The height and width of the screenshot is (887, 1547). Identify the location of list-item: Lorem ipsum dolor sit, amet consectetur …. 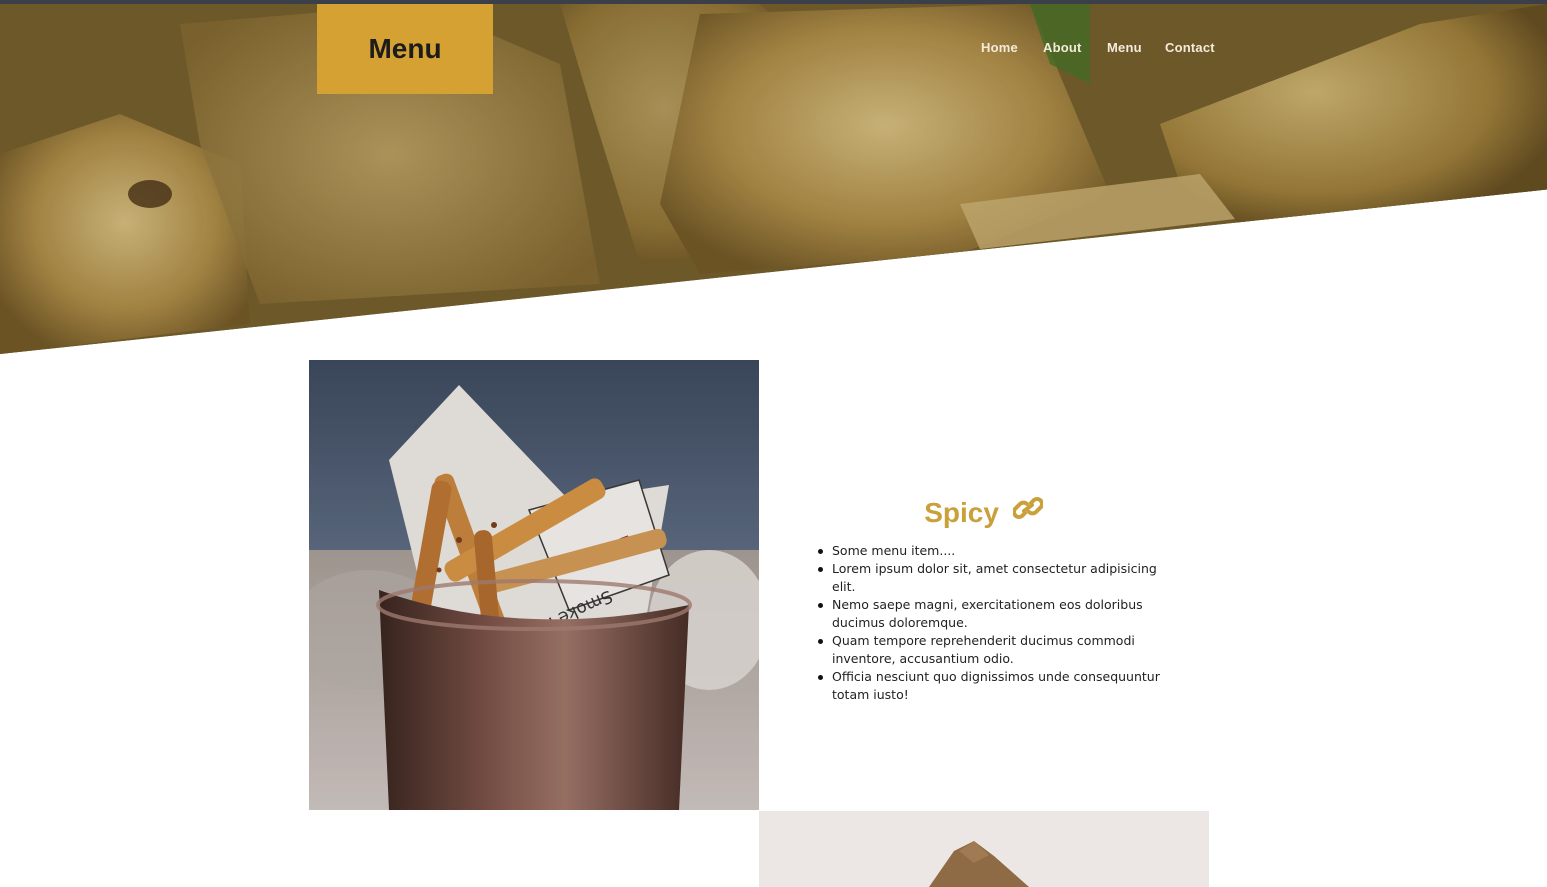
(992, 578).